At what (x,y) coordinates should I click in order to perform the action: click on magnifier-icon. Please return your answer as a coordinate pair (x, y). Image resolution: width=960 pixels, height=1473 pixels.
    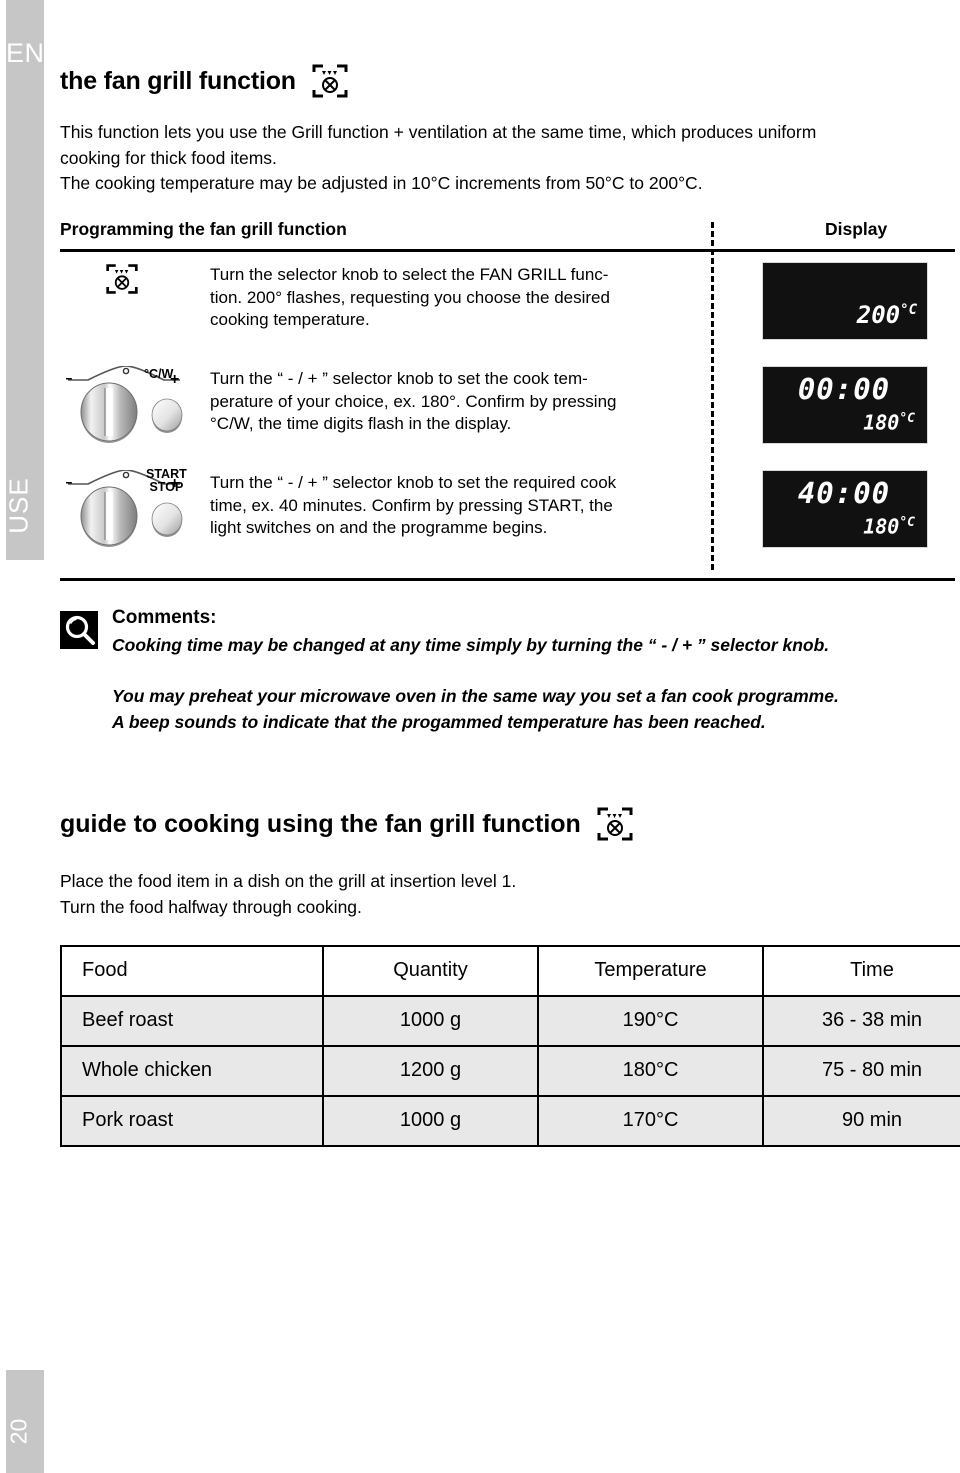
    Looking at the image, I should click on (79, 630).